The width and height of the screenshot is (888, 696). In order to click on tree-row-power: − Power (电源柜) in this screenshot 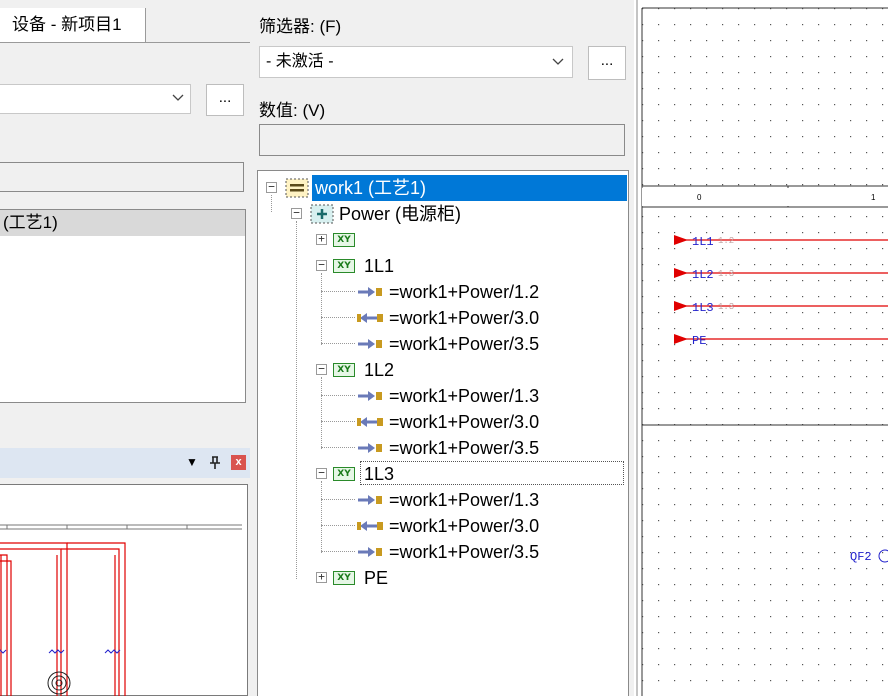, I will do `click(444, 214)`.